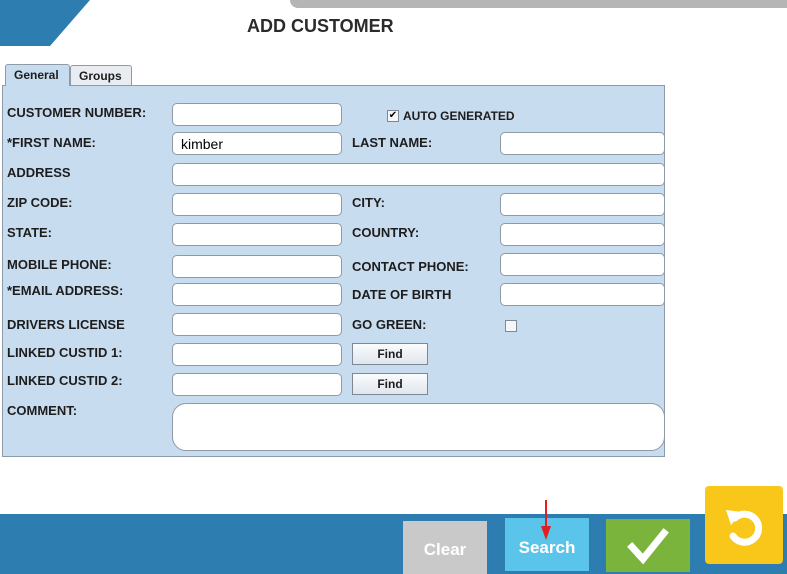  What do you see at coordinates (65, 380) in the screenshot?
I see `linked-custid-2-label: LINKED CUSTID 2:` at bounding box center [65, 380].